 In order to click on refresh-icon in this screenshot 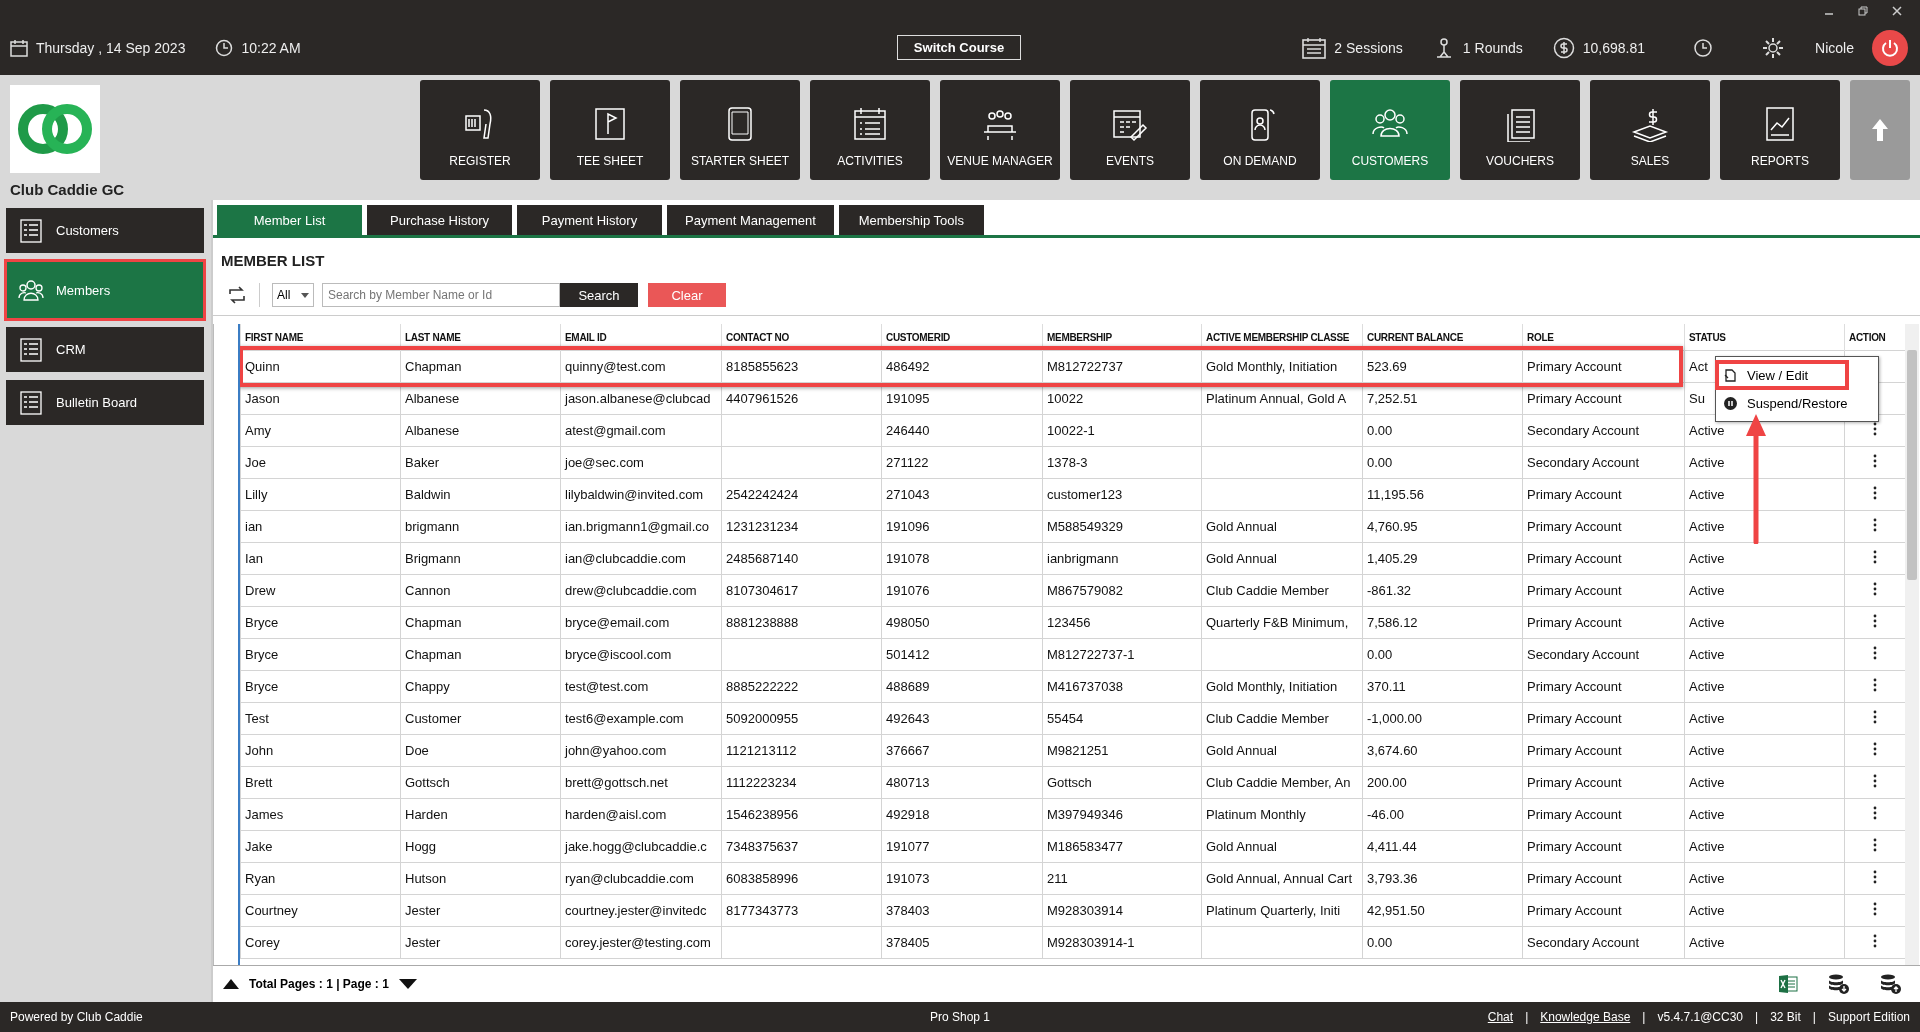, I will do `click(237, 295)`.